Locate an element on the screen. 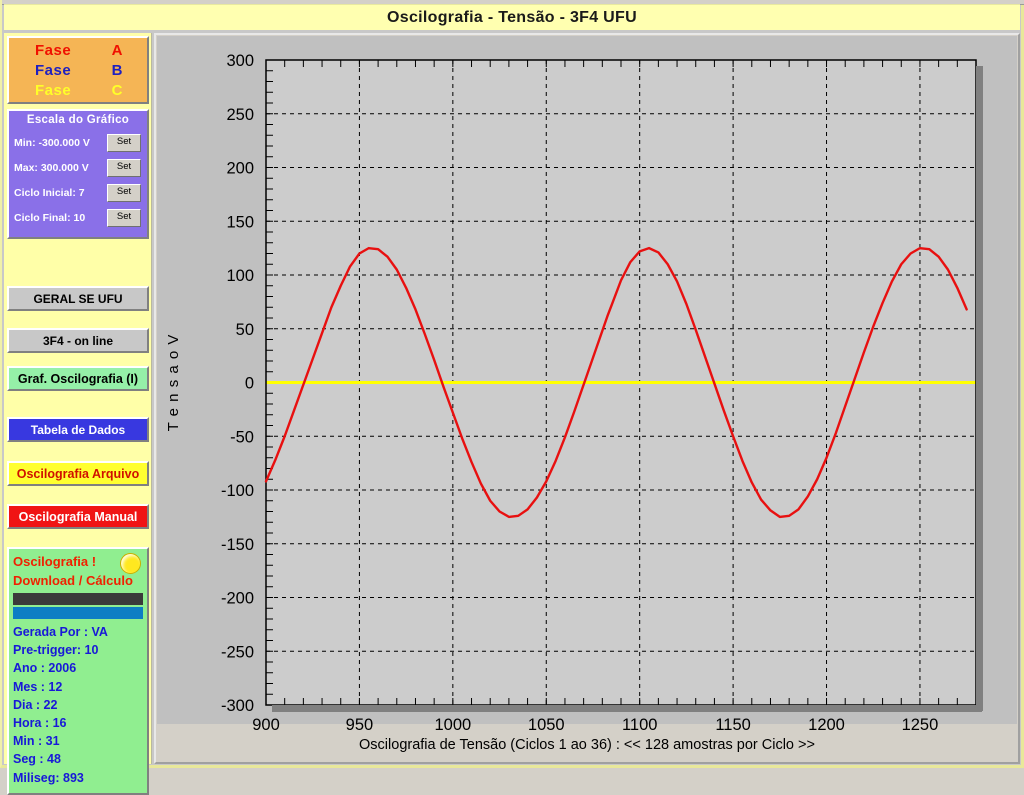  legend-phase-b: B is located at coordinates (117, 70).